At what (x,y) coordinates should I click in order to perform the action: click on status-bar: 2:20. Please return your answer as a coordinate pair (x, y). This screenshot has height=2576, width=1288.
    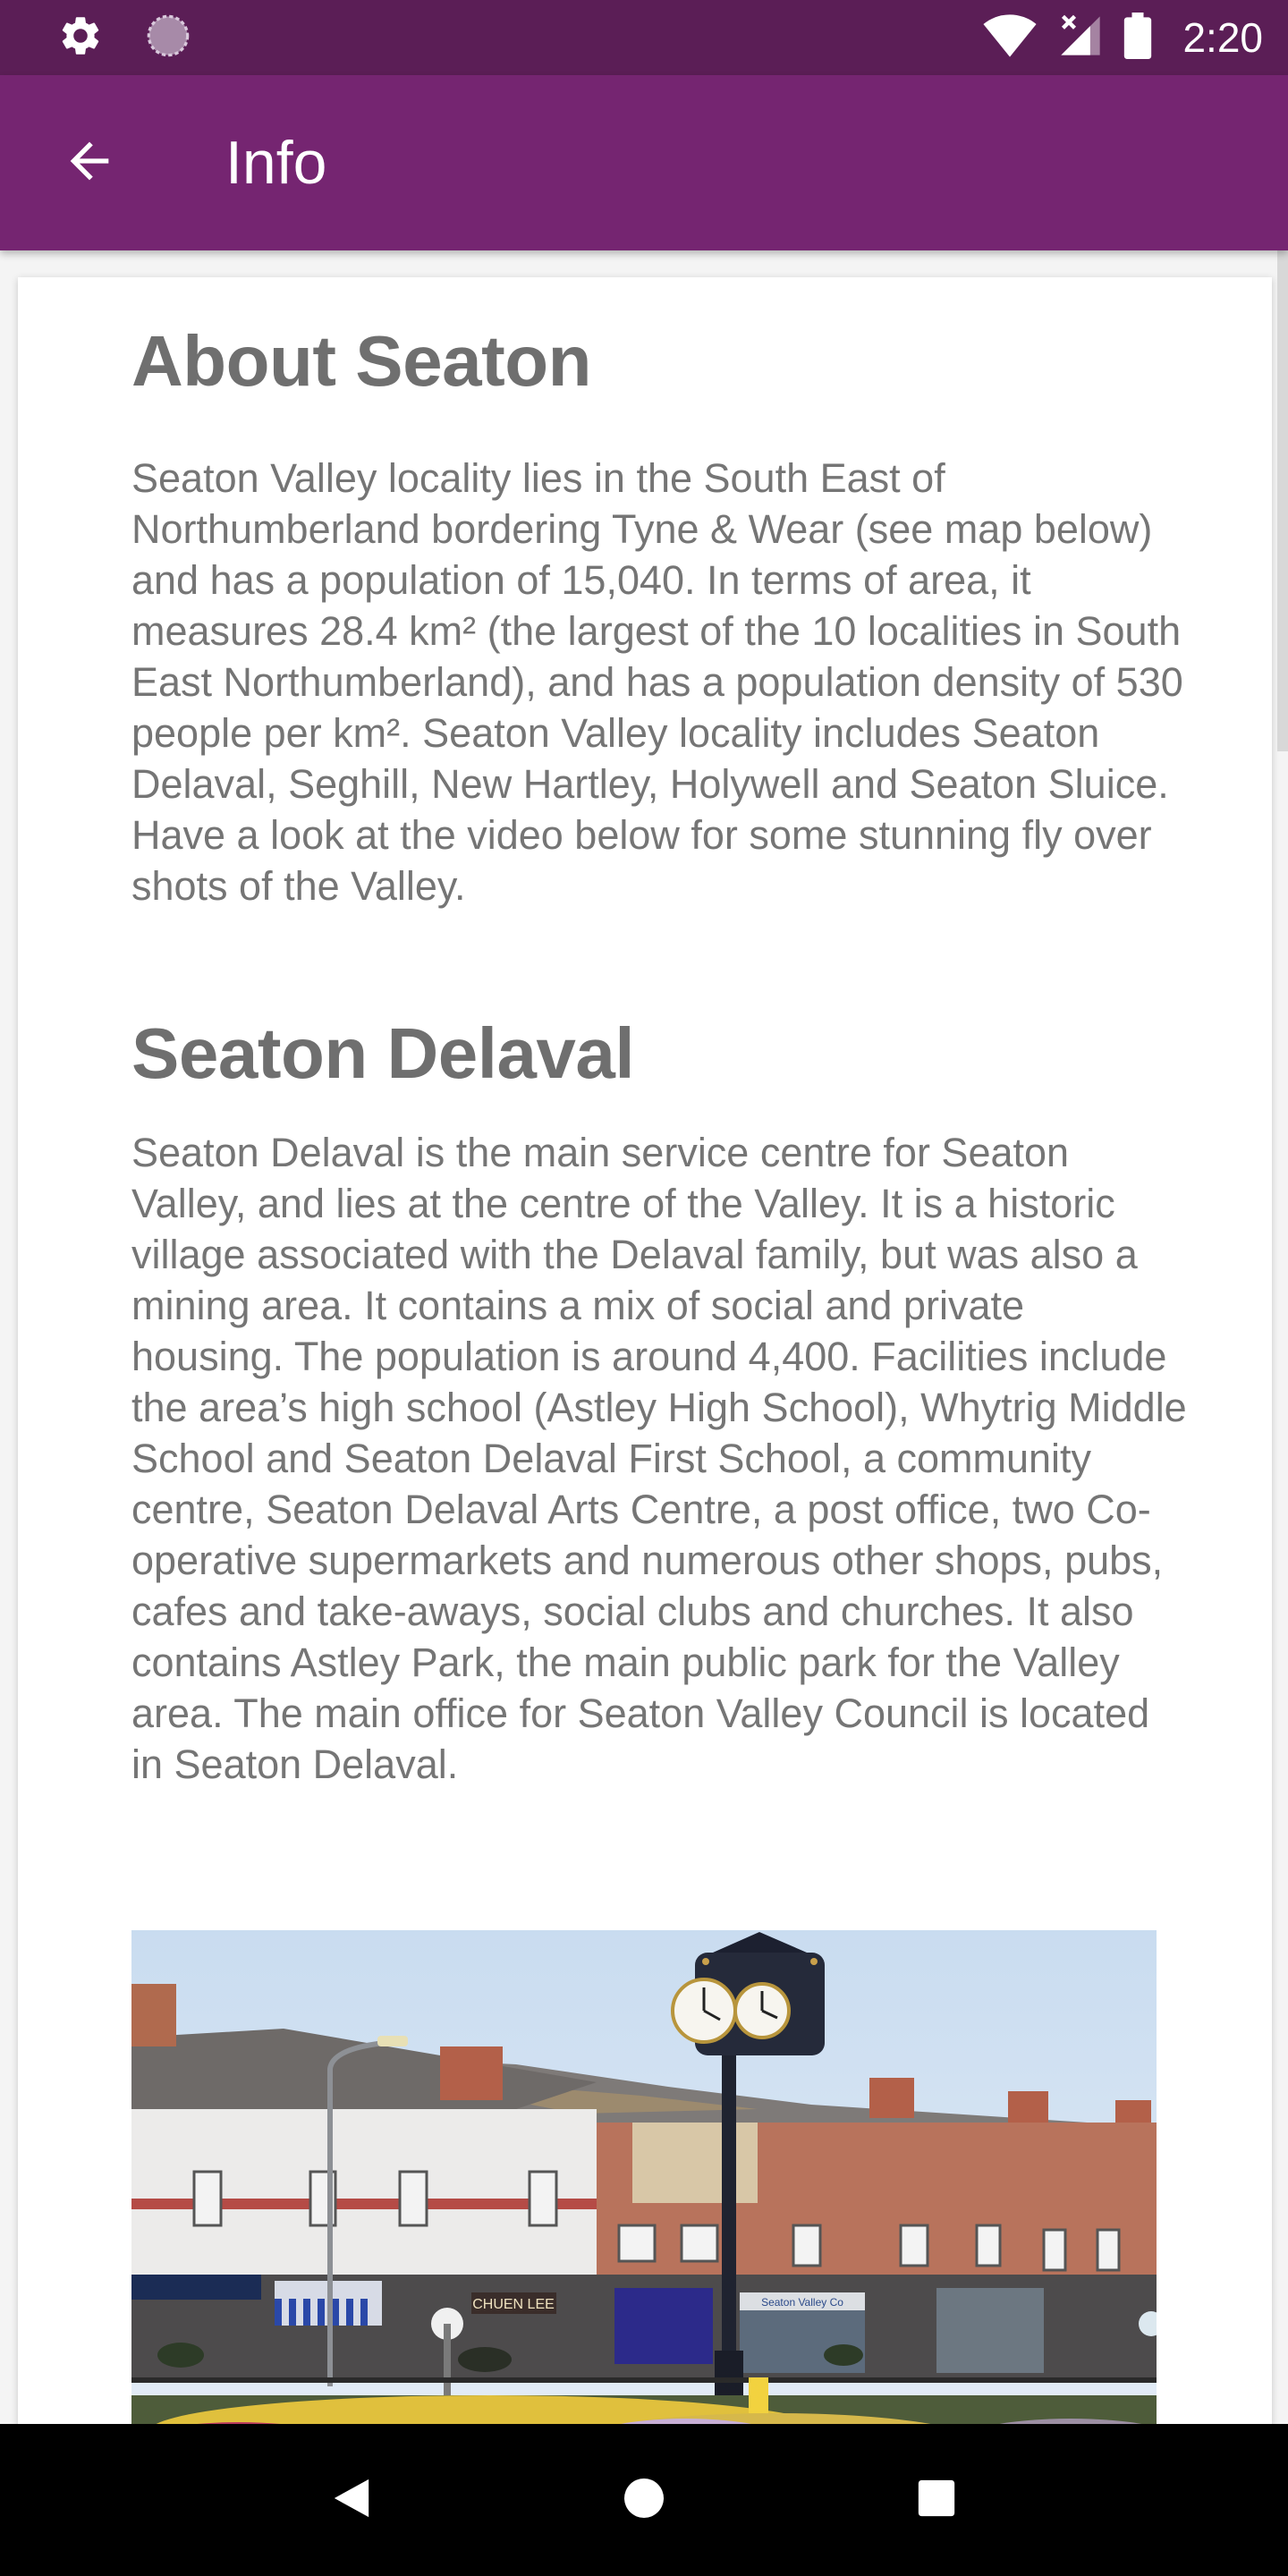
    Looking at the image, I should click on (644, 37).